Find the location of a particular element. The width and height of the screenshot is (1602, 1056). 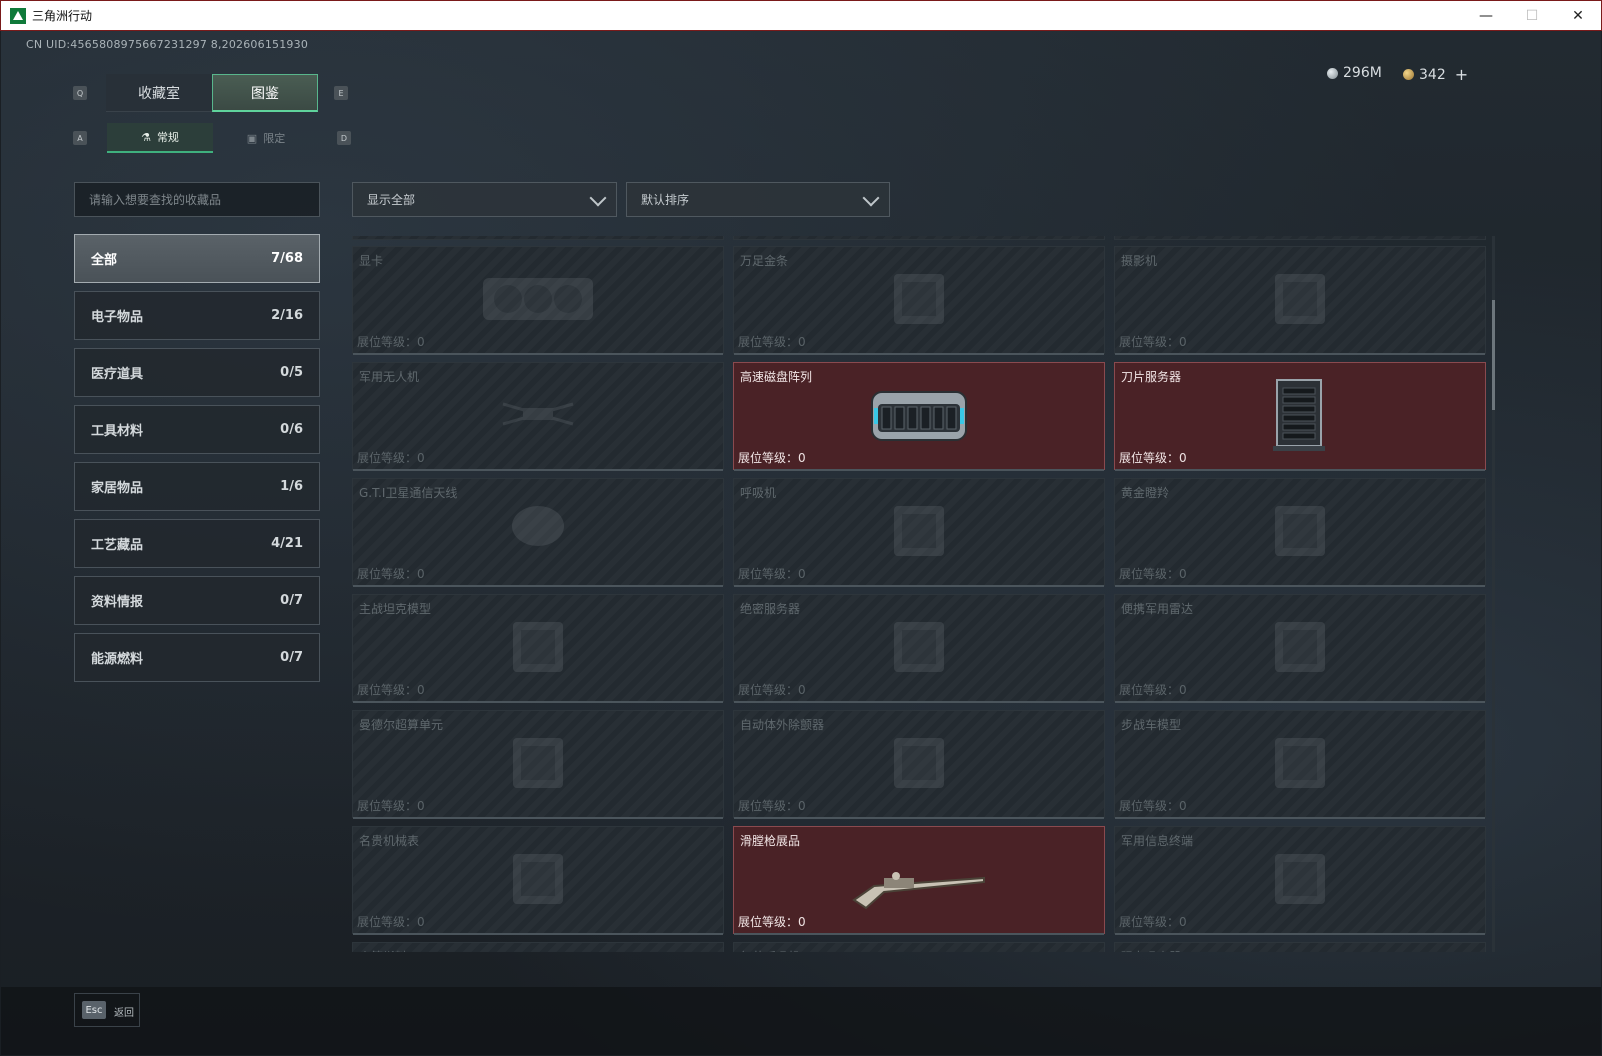

category-item: 资料情报 0/7 is located at coordinates (197, 600).